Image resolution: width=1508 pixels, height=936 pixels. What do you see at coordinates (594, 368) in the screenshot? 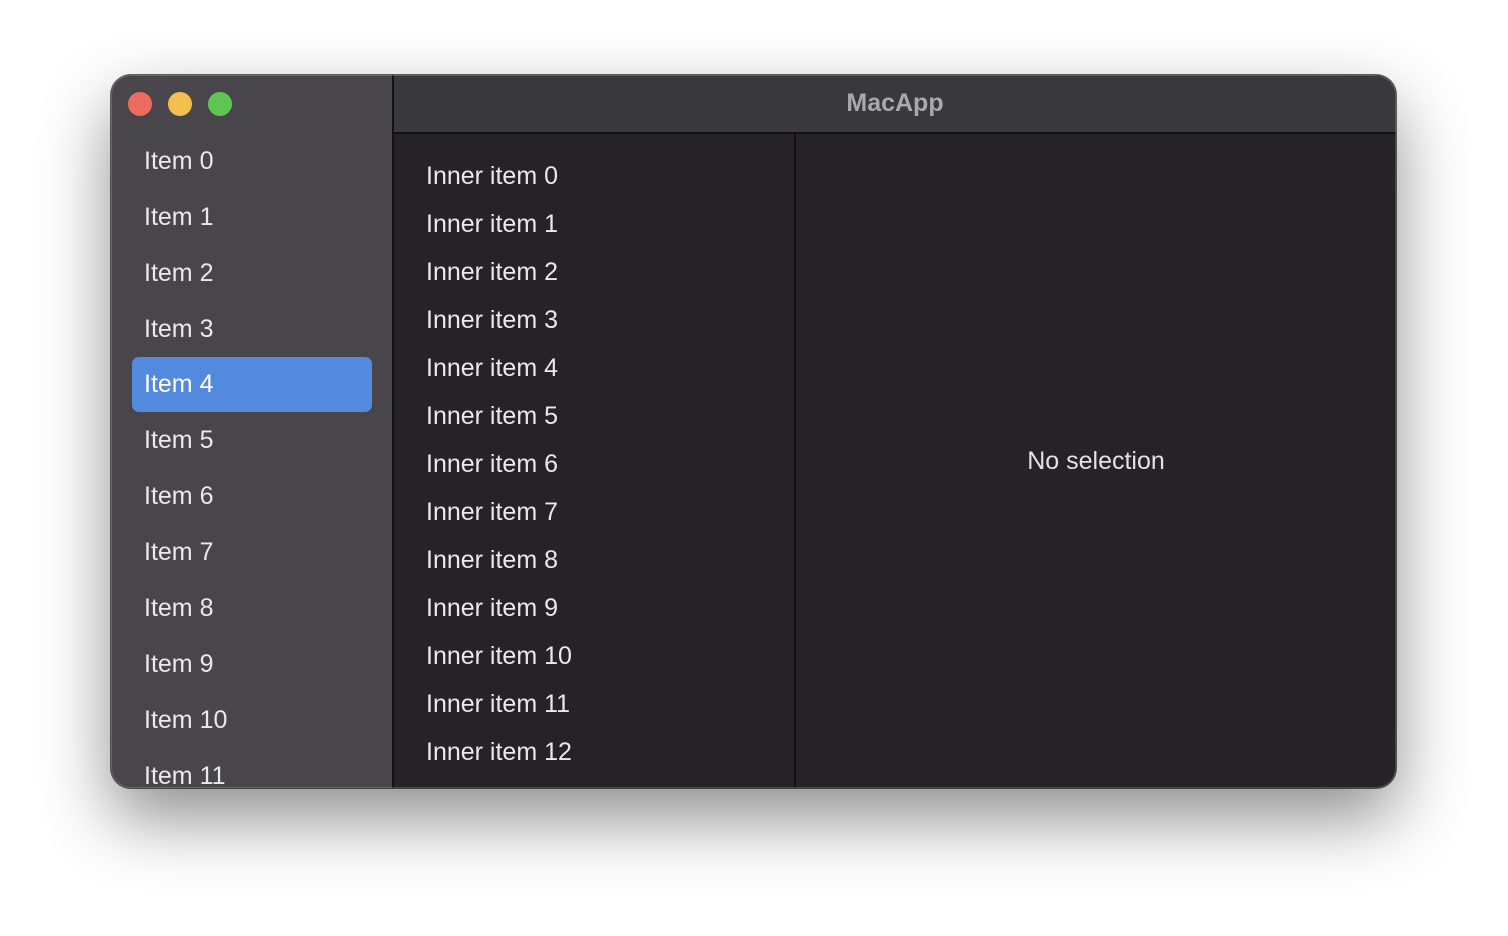
I see `inner-list-item-4: Inner item 4` at bounding box center [594, 368].